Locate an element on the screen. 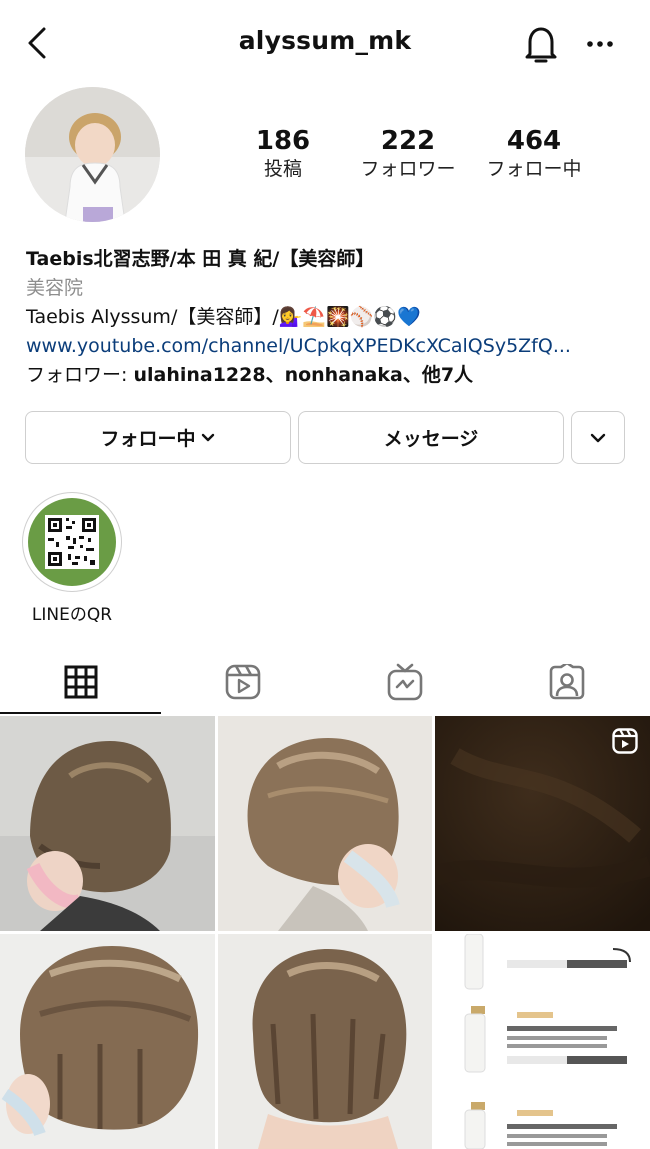 The image size is (650, 1149). tagged-person-icon is located at coordinates (567, 682).